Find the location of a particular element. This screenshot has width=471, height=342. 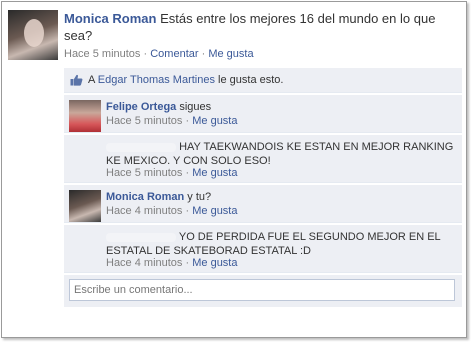

post-meta: Hace 5 minutos · Comentar · Me gusta is located at coordinates (159, 54).